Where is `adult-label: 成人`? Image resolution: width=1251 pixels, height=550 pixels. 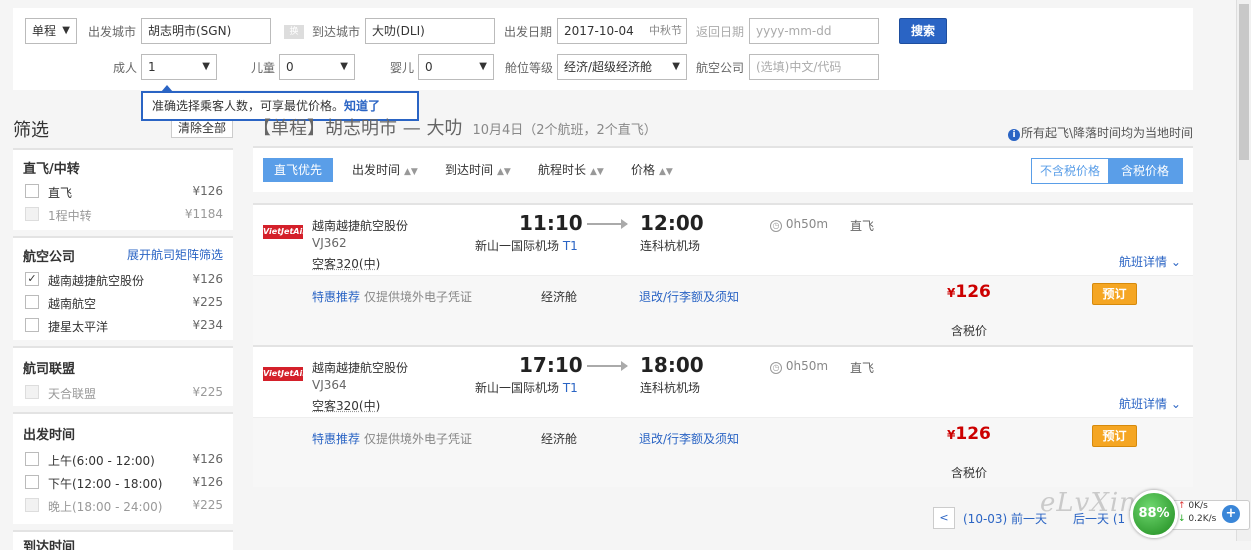
adult-label: 成人 is located at coordinates (125, 68).